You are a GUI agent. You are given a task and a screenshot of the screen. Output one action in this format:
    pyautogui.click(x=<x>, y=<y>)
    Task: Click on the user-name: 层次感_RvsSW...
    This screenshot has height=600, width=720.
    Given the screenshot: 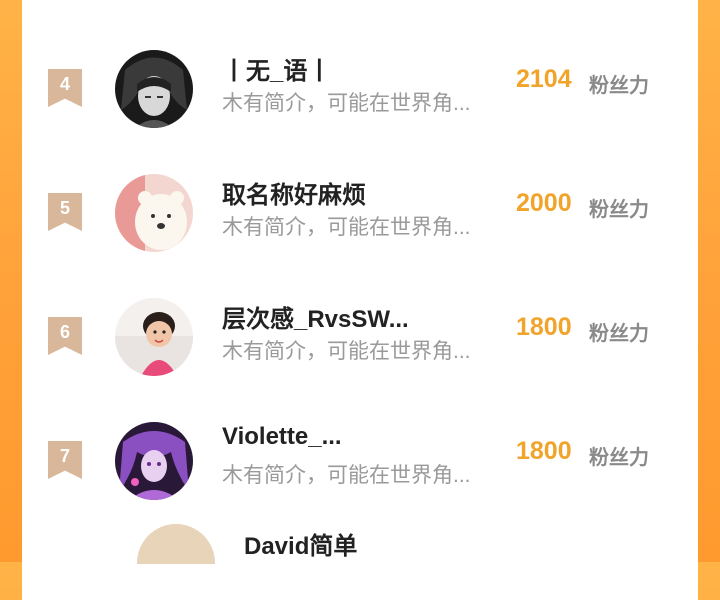 What is the action you would take?
    pyautogui.click(x=315, y=319)
    